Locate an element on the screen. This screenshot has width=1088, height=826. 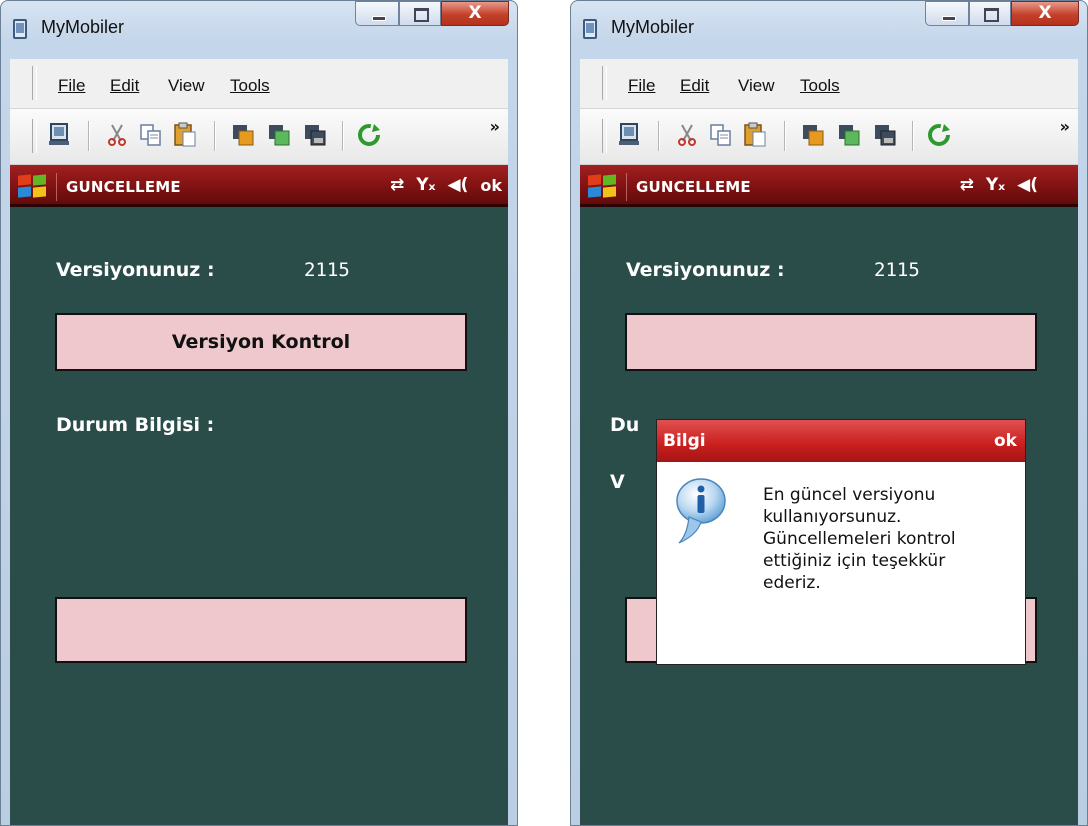
status-output-box is located at coordinates (261, 630).